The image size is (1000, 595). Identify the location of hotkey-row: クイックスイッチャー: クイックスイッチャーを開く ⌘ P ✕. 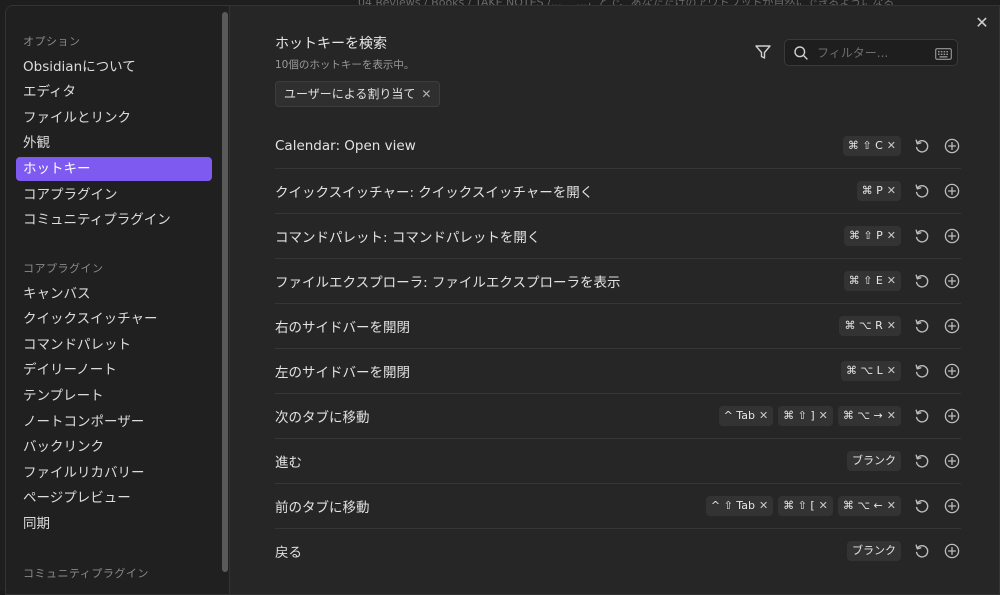
(618, 190).